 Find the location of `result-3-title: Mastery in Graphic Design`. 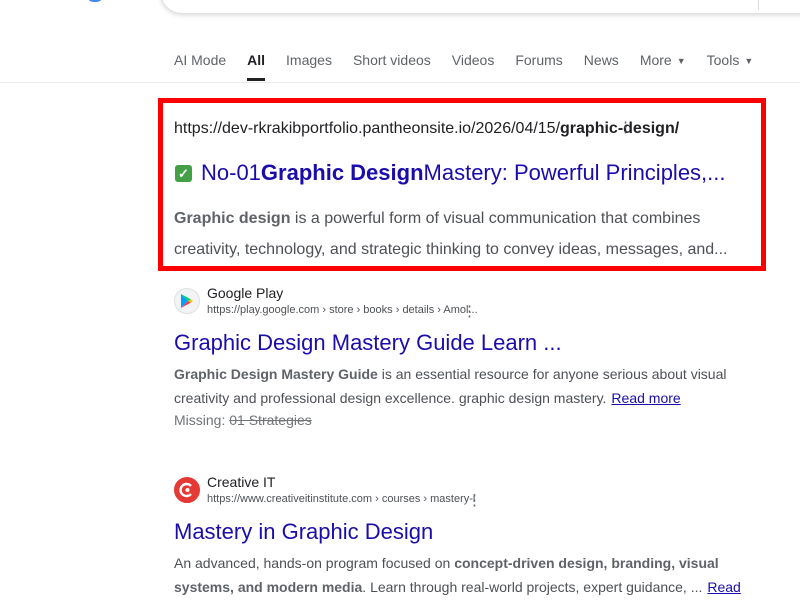

result-3-title: Mastery in Graphic Design is located at coordinates (303, 532).